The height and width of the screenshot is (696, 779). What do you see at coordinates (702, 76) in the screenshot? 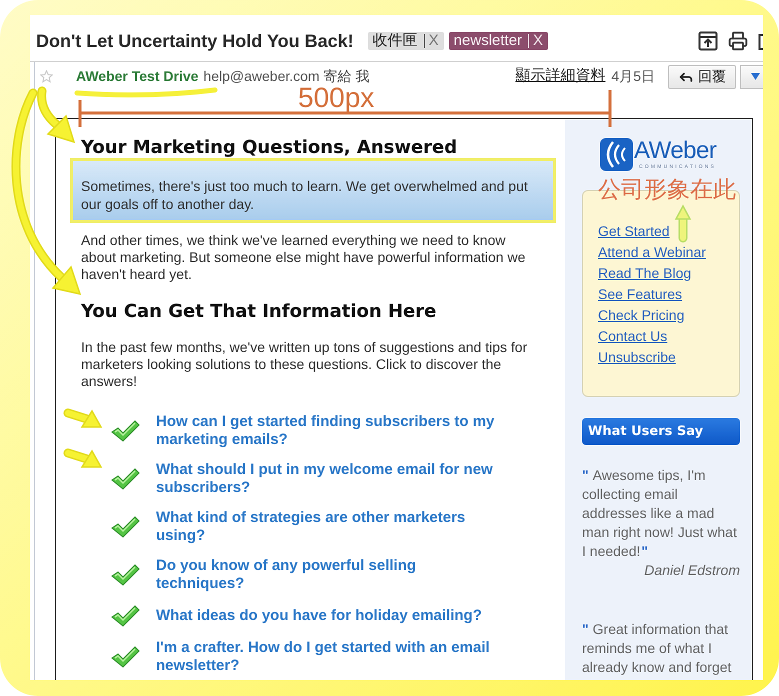
I see `reply-button: 回覆` at bounding box center [702, 76].